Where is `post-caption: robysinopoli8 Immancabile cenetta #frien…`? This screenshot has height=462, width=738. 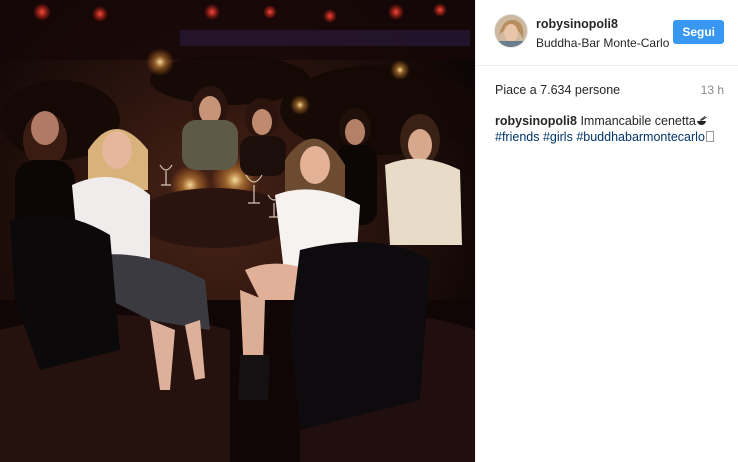 post-caption: robysinopoli8 Immancabile cenetta #frien… is located at coordinates (609, 129).